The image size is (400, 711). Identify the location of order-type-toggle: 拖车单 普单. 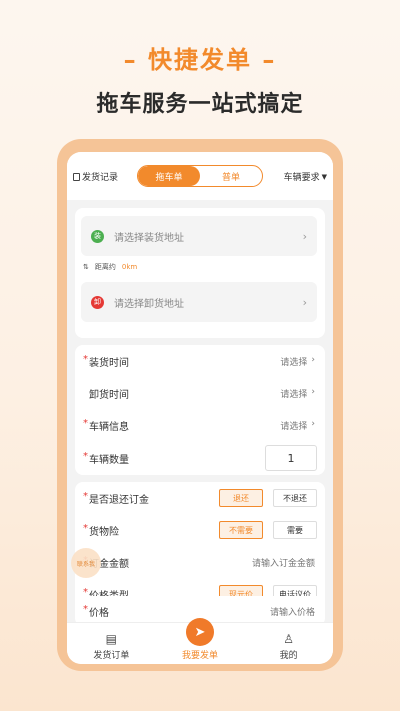
(200, 176).